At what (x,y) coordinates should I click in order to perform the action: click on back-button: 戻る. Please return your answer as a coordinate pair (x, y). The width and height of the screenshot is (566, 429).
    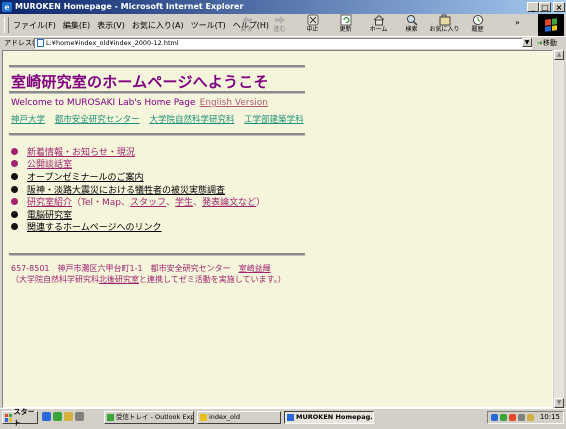
    Looking at the image, I should click on (246, 25).